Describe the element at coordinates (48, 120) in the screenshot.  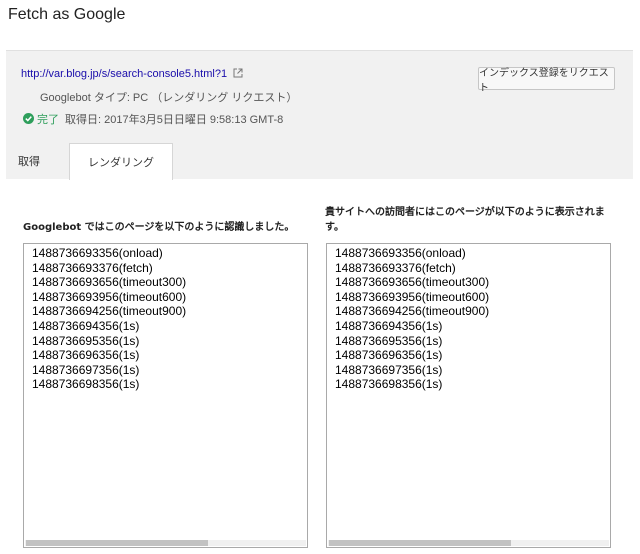
I see `status-label: 完了` at that location.